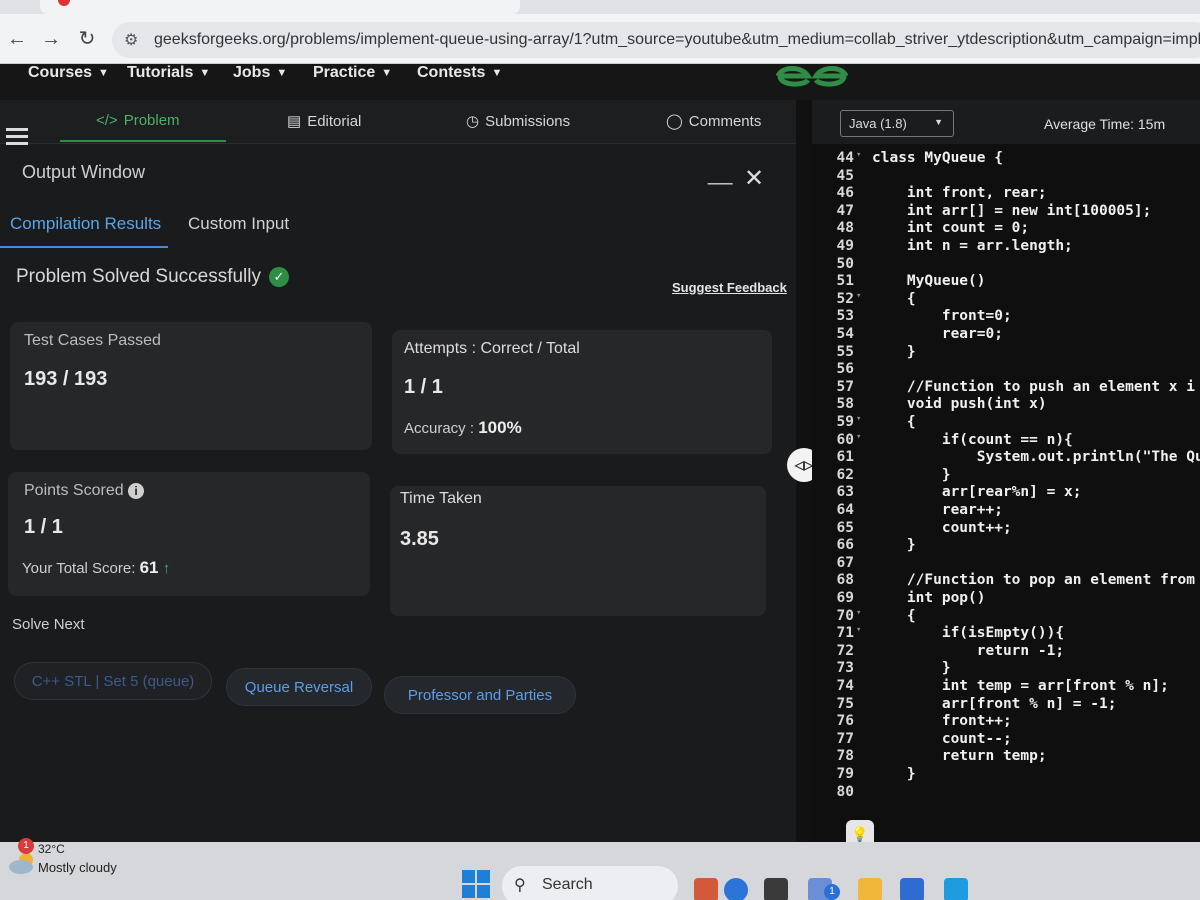 This screenshot has height=900, width=1200. Describe the element at coordinates (1105, 124) in the screenshot. I see `average-time: Average Time: 15m` at that location.